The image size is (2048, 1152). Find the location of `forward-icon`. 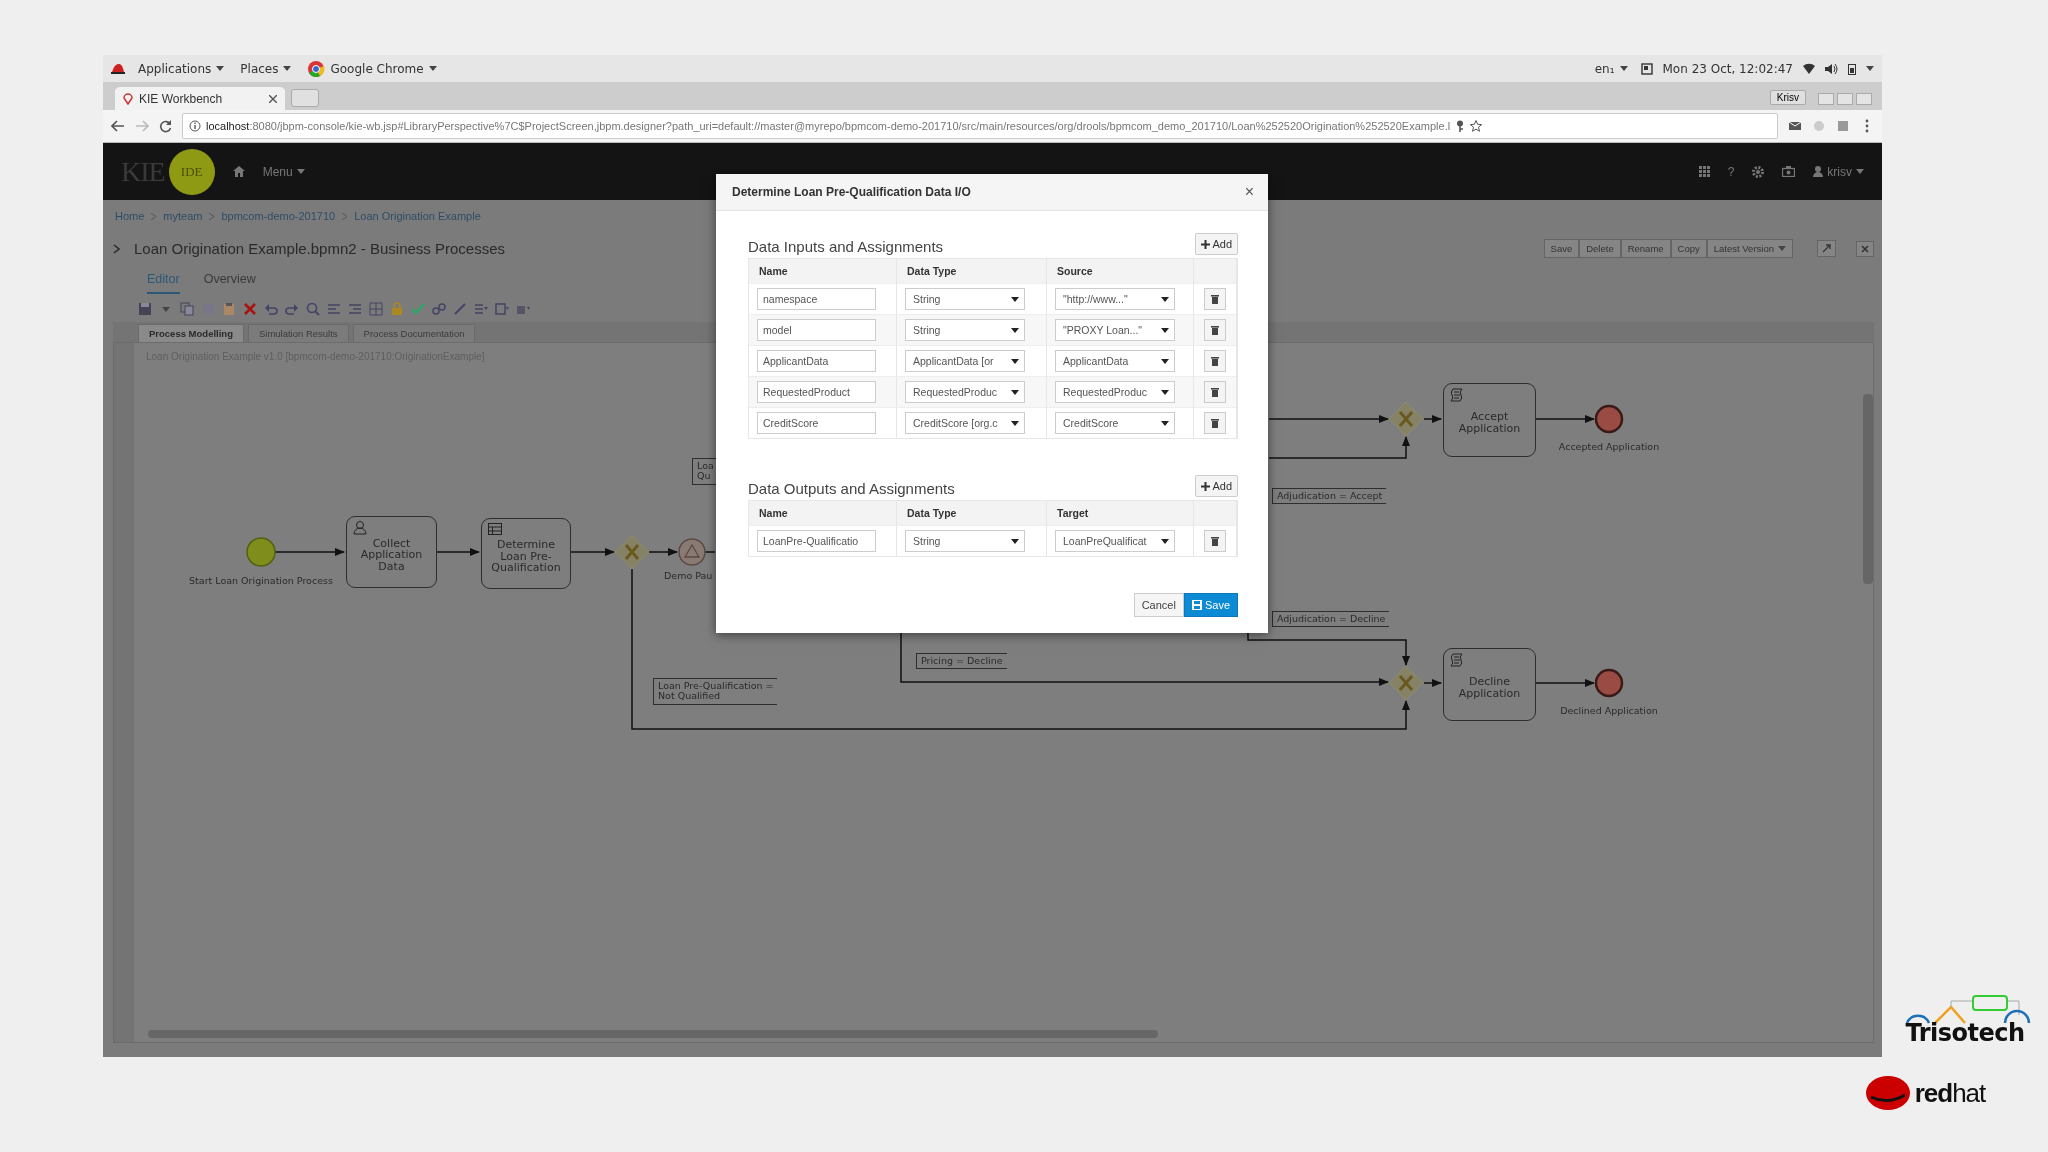

forward-icon is located at coordinates (142, 126).